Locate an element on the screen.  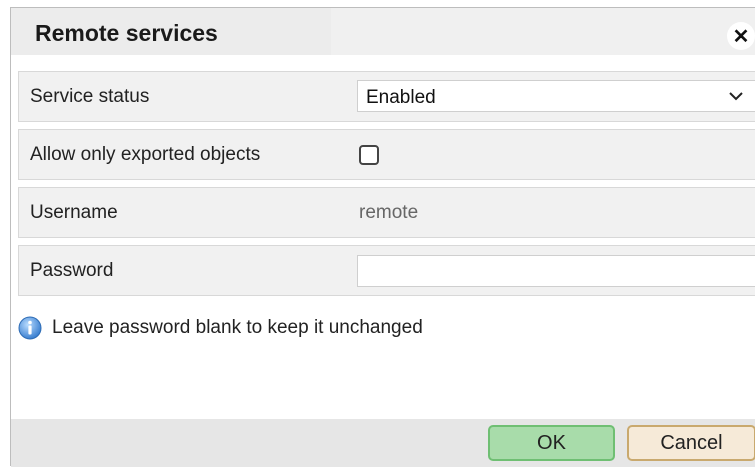
chevron-down-icon is located at coordinates (736, 96).